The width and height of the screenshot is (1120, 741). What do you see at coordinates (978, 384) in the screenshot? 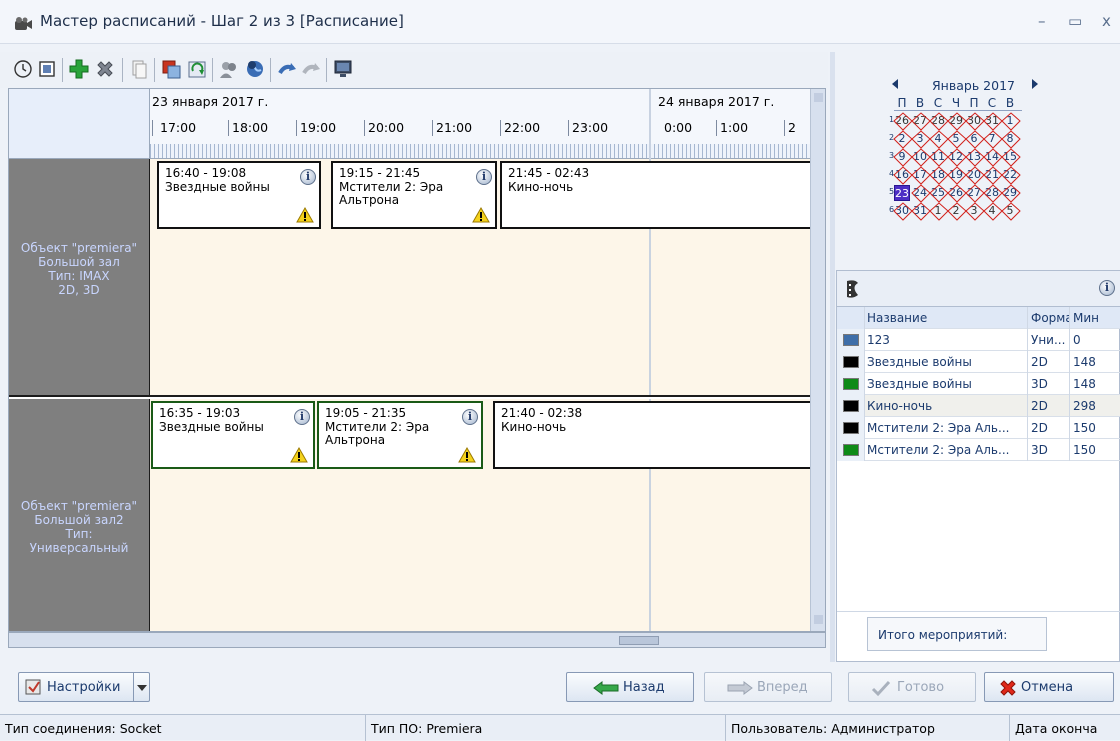
I see `table-row: Звездные войны 3D 148` at bounding box center [978, 384].